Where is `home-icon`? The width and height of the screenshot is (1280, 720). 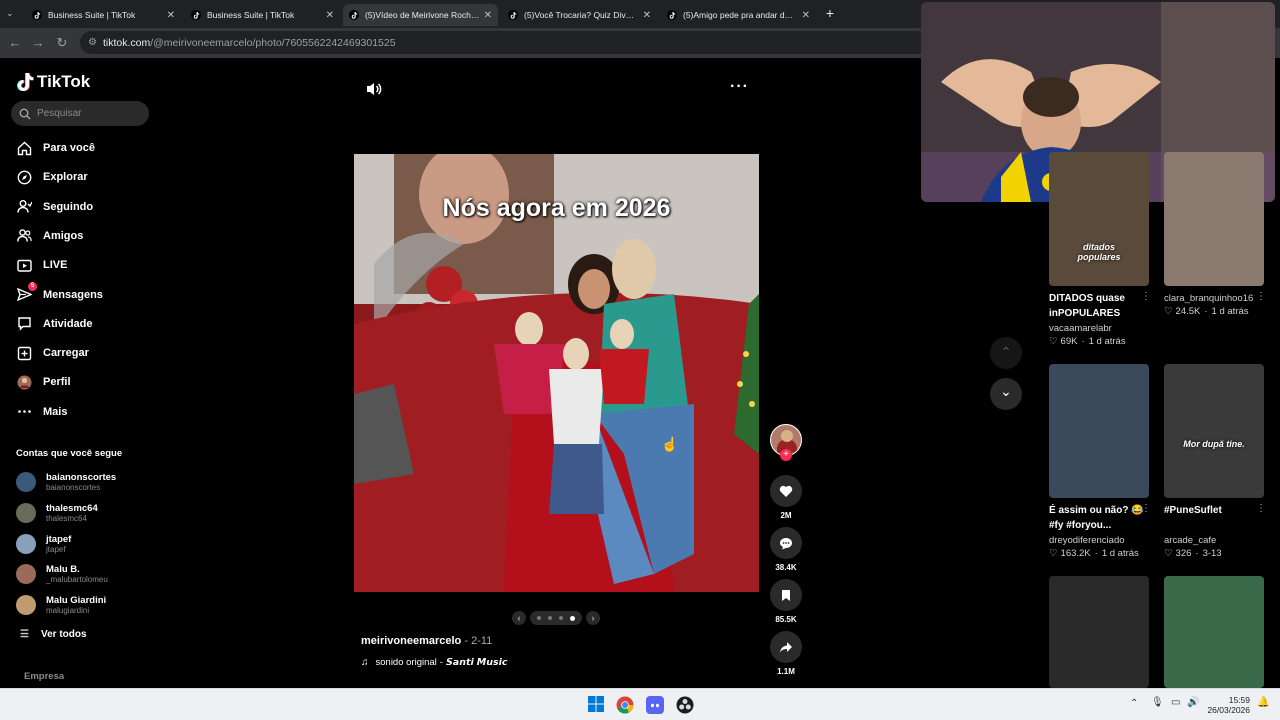 home-icon is located at coordinates (24, 148).